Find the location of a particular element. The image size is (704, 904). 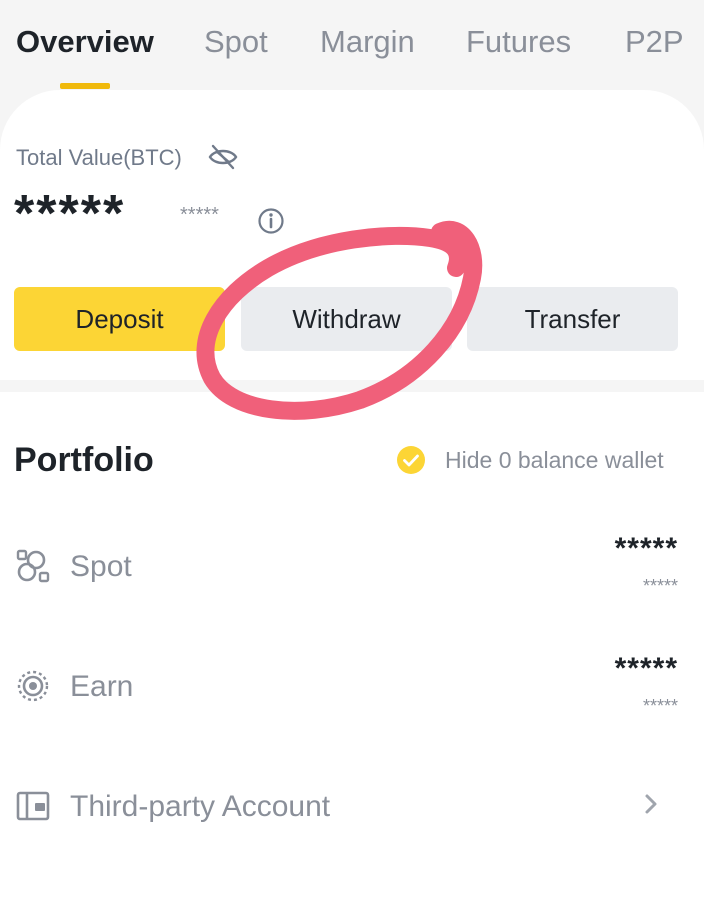

portfolio-title: Portfolio is located at coordinates (84, 460).